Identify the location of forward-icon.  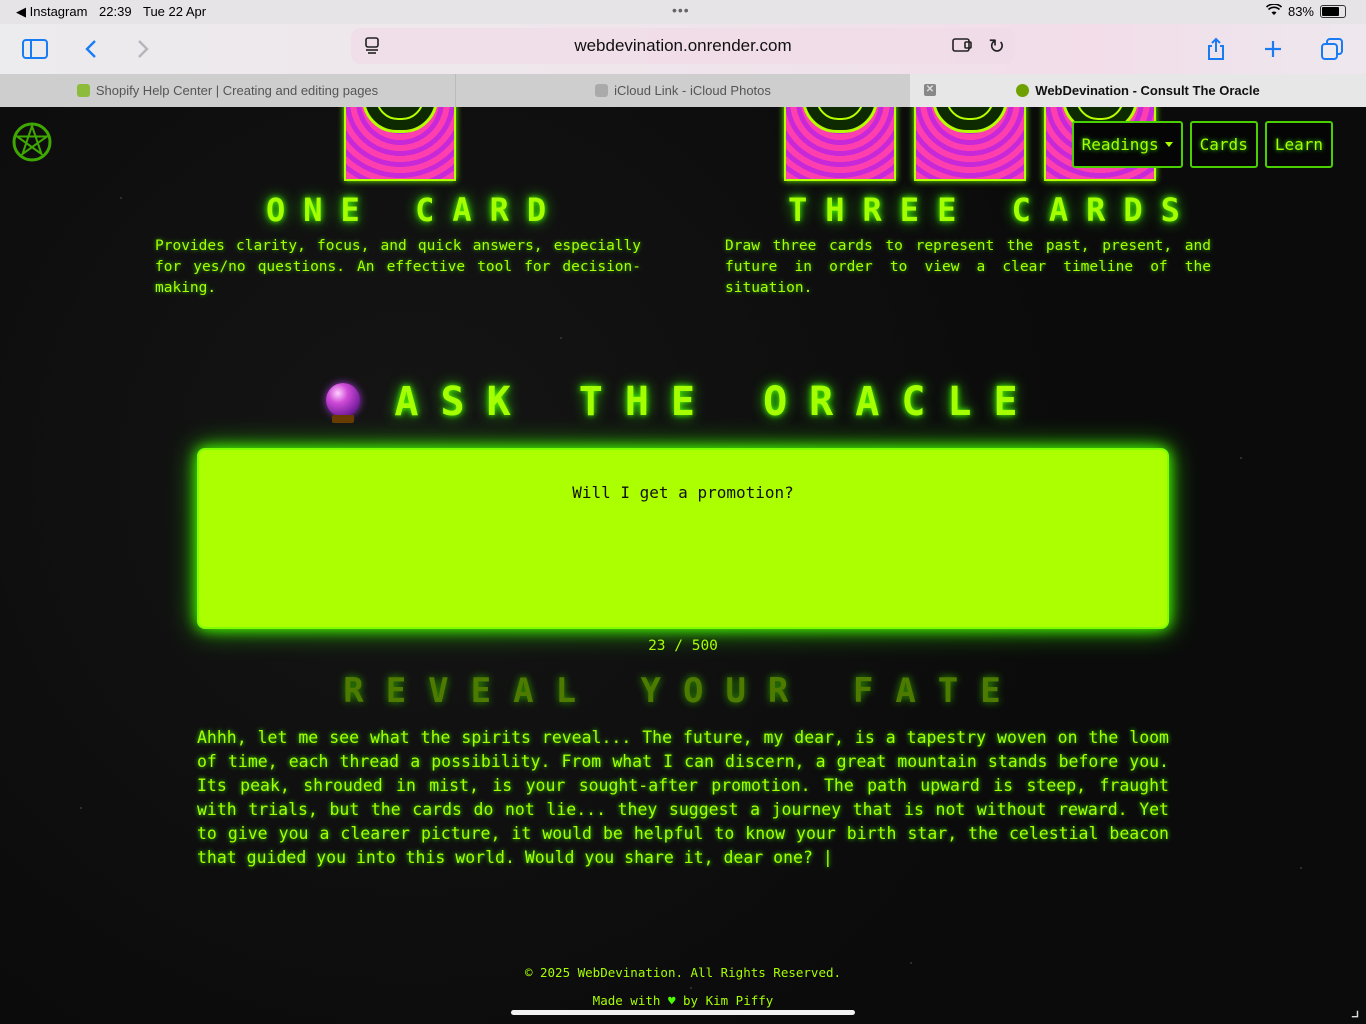
(143, 49).